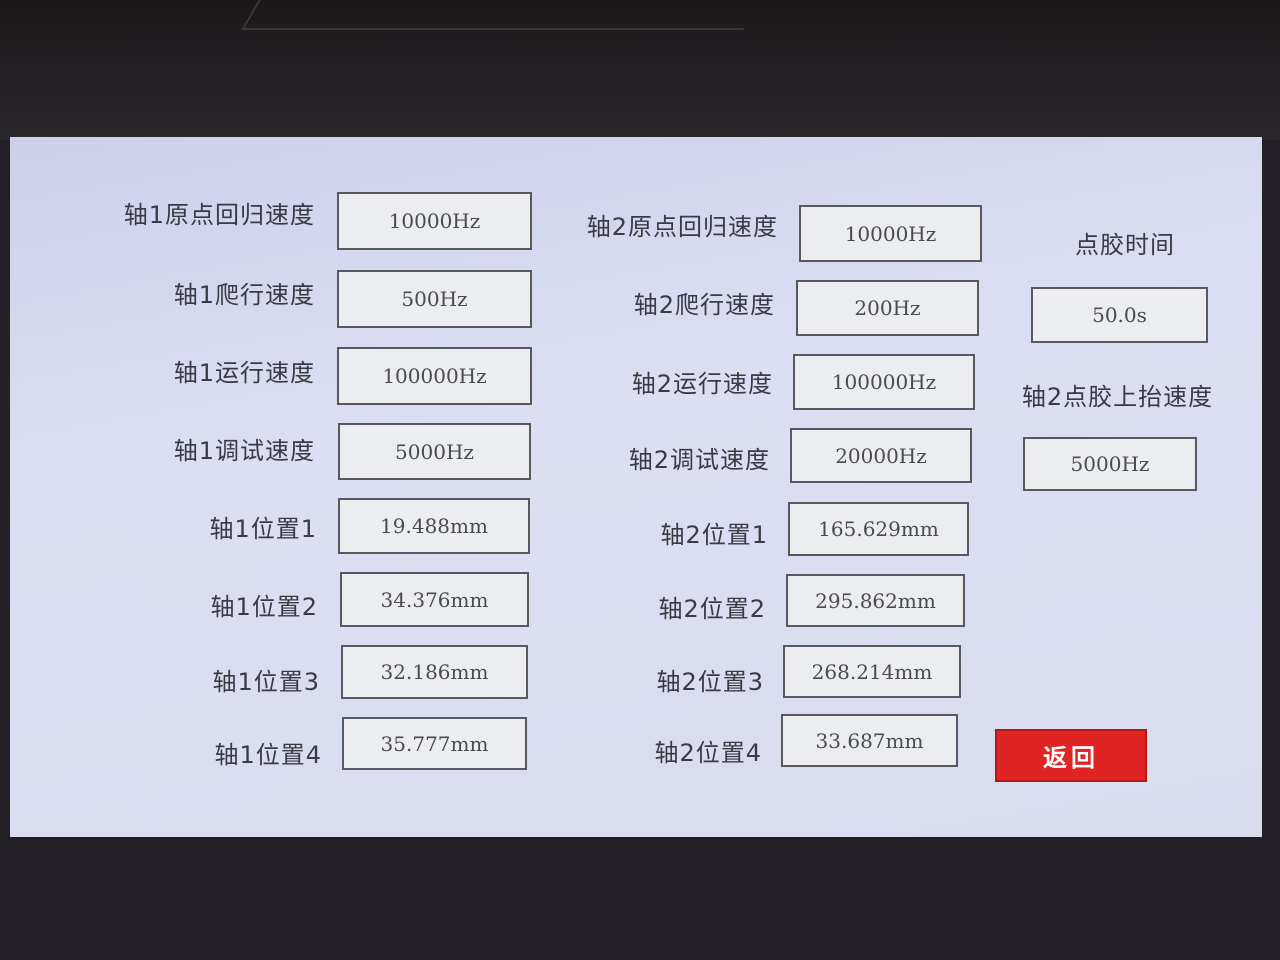 The width and height of the screenshot is (1280, 960). What do you see at coordinates (434, 526) in the screenshot?
I see `axis1-pos1-field: 19.488mm` at bounding box center [434, 526].